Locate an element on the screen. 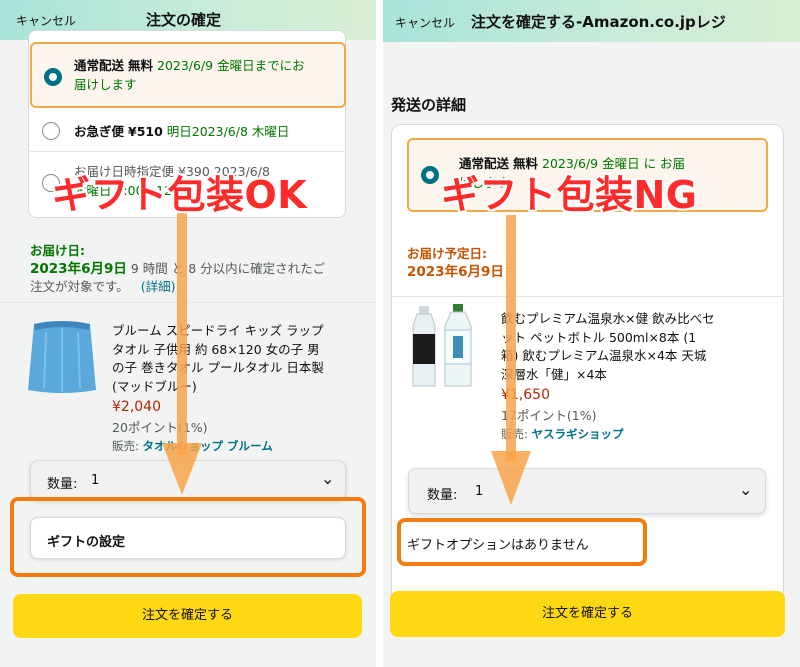 The image size is (800, 667). left-express-name: お急ぎ便 is located at coordinates (99, 131).